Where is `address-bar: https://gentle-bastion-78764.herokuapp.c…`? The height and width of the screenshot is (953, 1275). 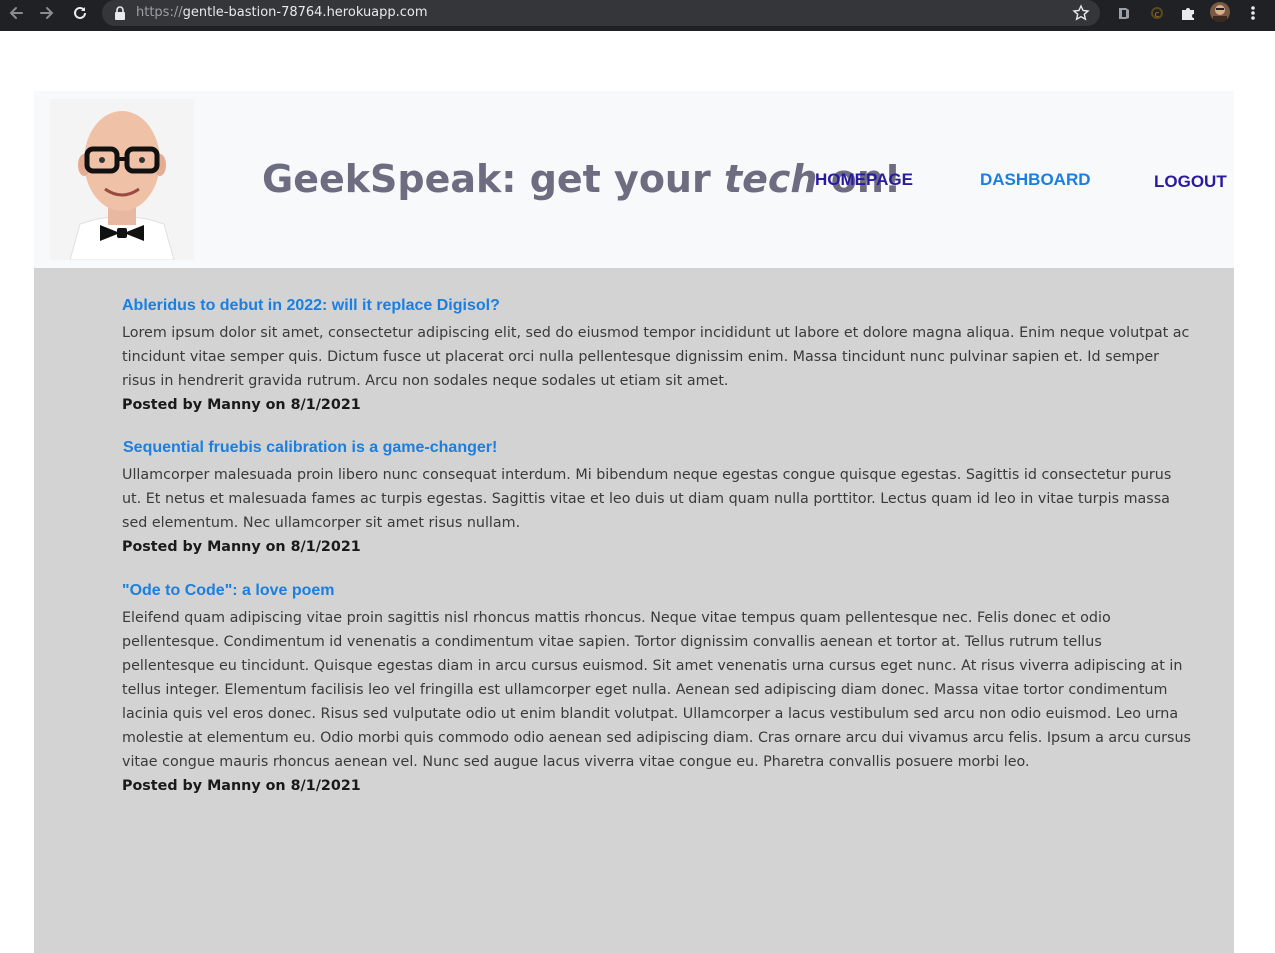
address-bar: https://gentle-bastion-78764.herokuapp.c… is located at coordinates (601, 13).